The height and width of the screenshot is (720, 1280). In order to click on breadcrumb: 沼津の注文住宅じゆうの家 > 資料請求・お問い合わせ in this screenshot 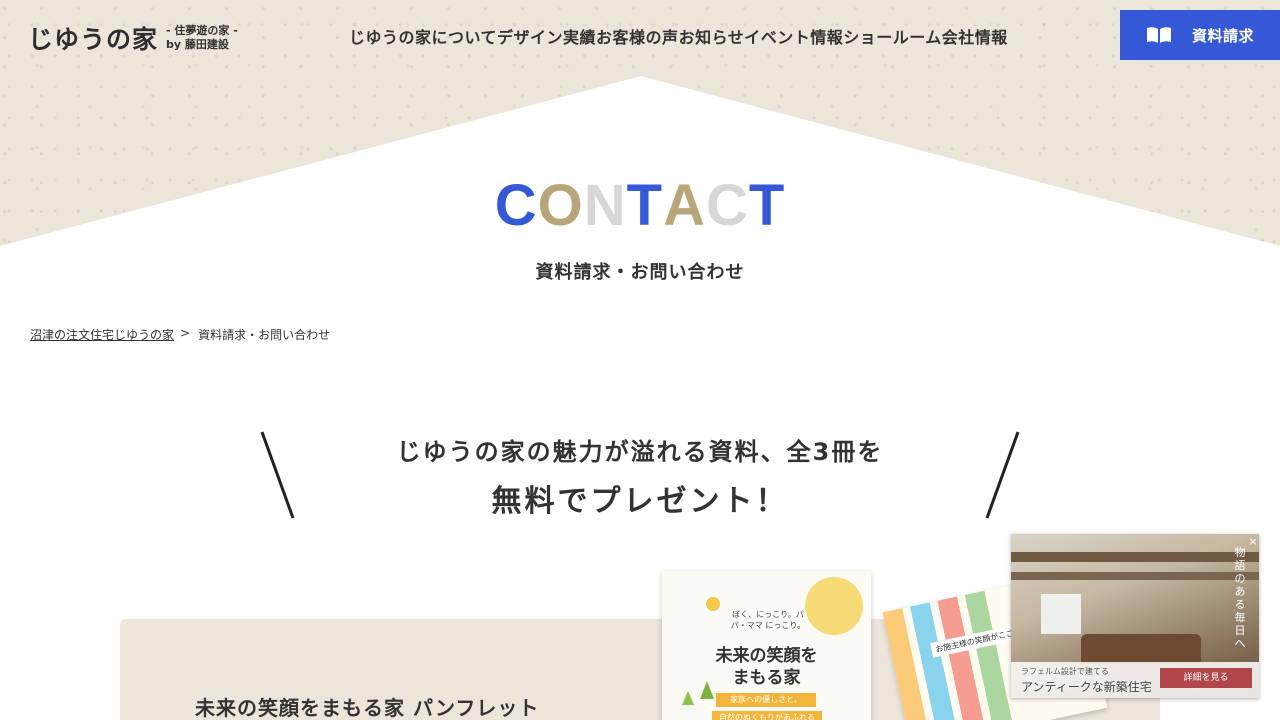, I will do `click(180, 334)`.